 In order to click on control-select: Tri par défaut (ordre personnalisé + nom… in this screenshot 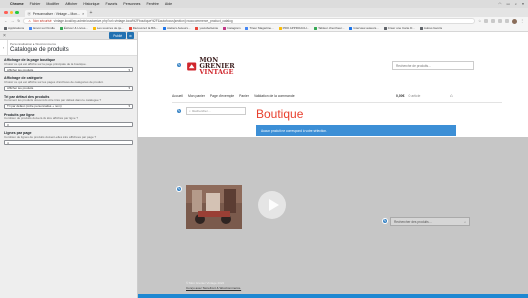, I will do `click(68, 106)`.